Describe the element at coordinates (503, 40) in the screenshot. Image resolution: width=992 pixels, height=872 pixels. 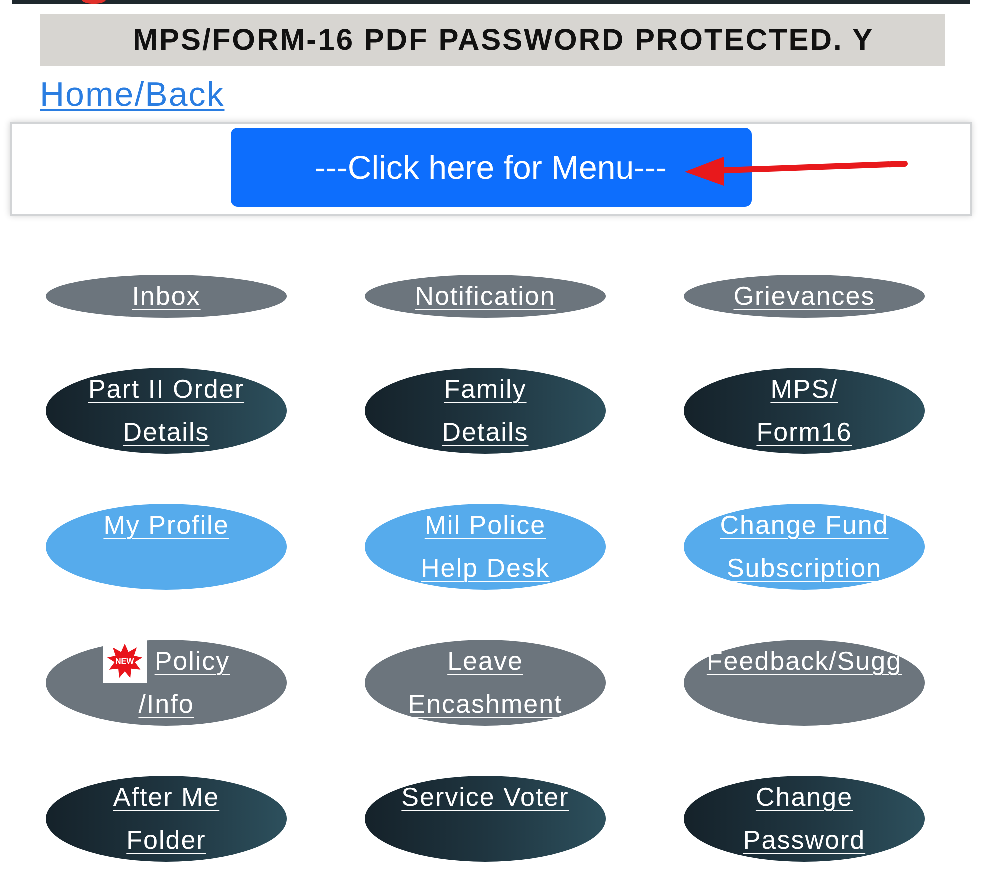
I see `banner-text: MPS/FORM-16 PDF PASSWORD PROTECTED. Y` at that location.